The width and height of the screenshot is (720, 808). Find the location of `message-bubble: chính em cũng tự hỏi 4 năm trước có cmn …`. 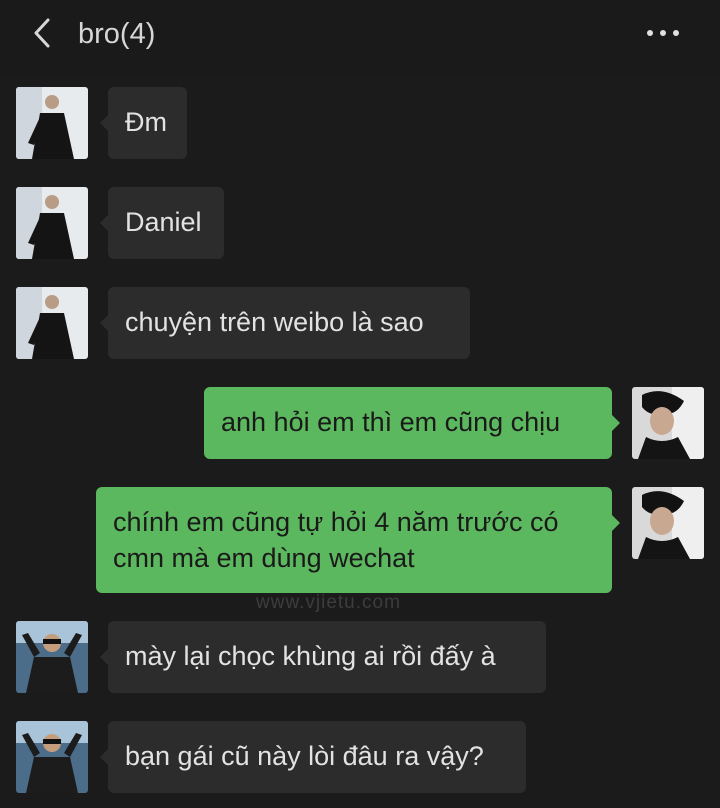

message-bubble: chính em cũng tự hỏi 4 năm trước có cmn … is located at coordinates (354, 540).